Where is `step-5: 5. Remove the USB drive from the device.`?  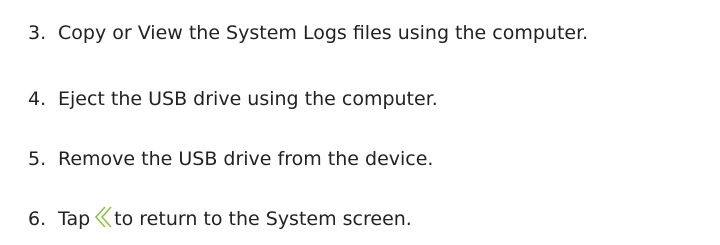
step-5: 5. Remove the USB drive from the device. is located at coordinates (230, 159).